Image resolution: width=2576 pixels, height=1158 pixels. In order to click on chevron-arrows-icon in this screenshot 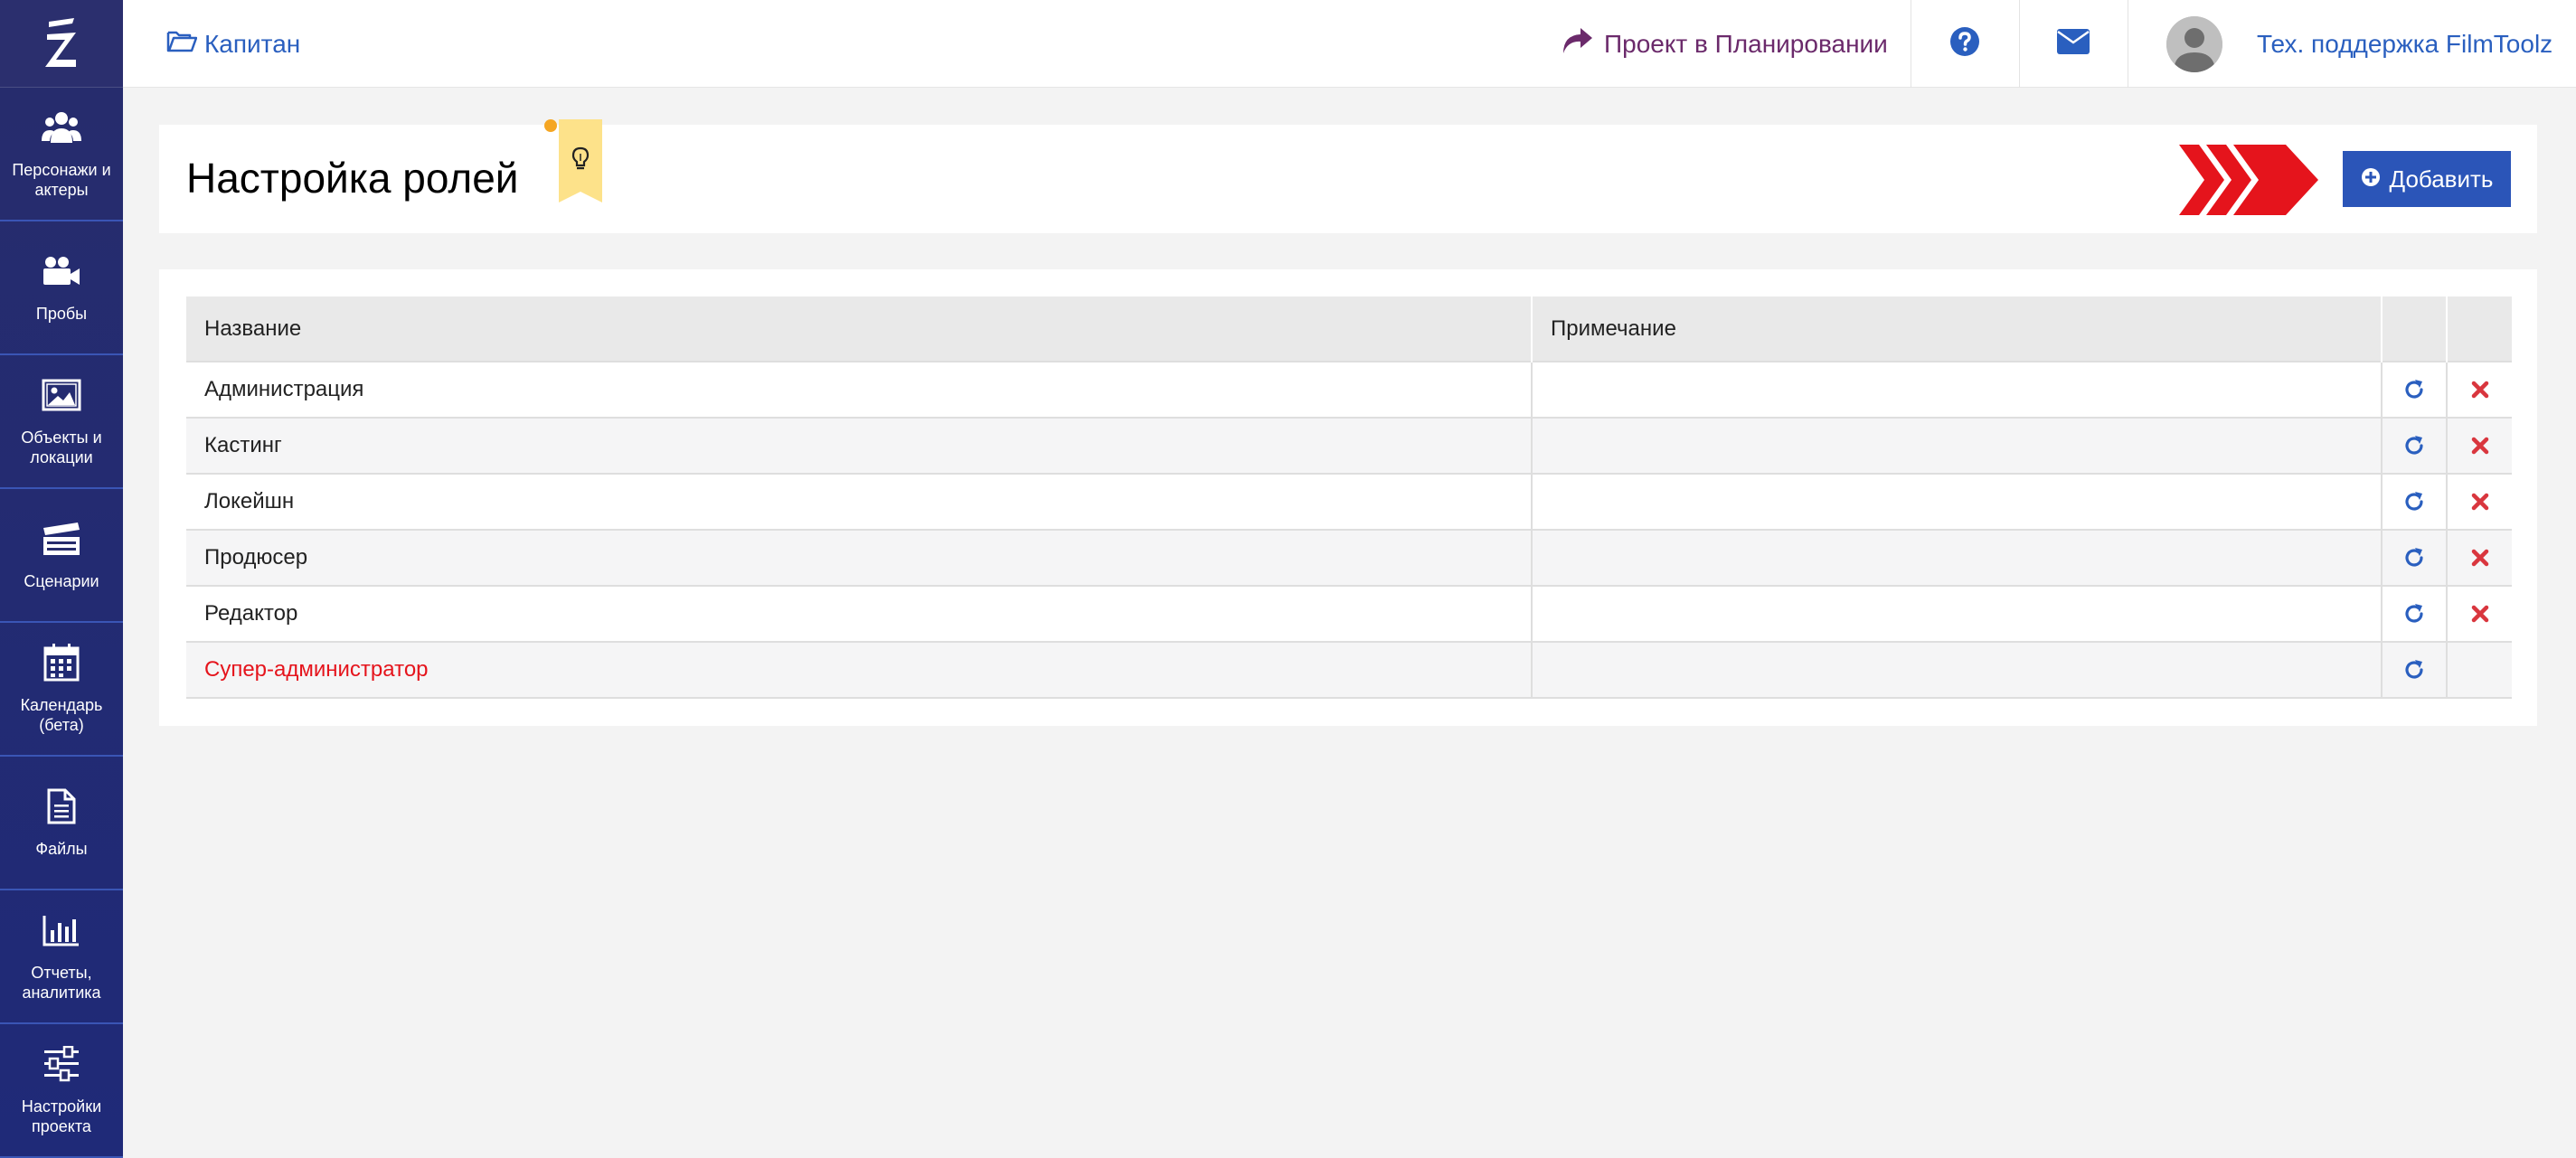, I will do `click(2248, 180)`.